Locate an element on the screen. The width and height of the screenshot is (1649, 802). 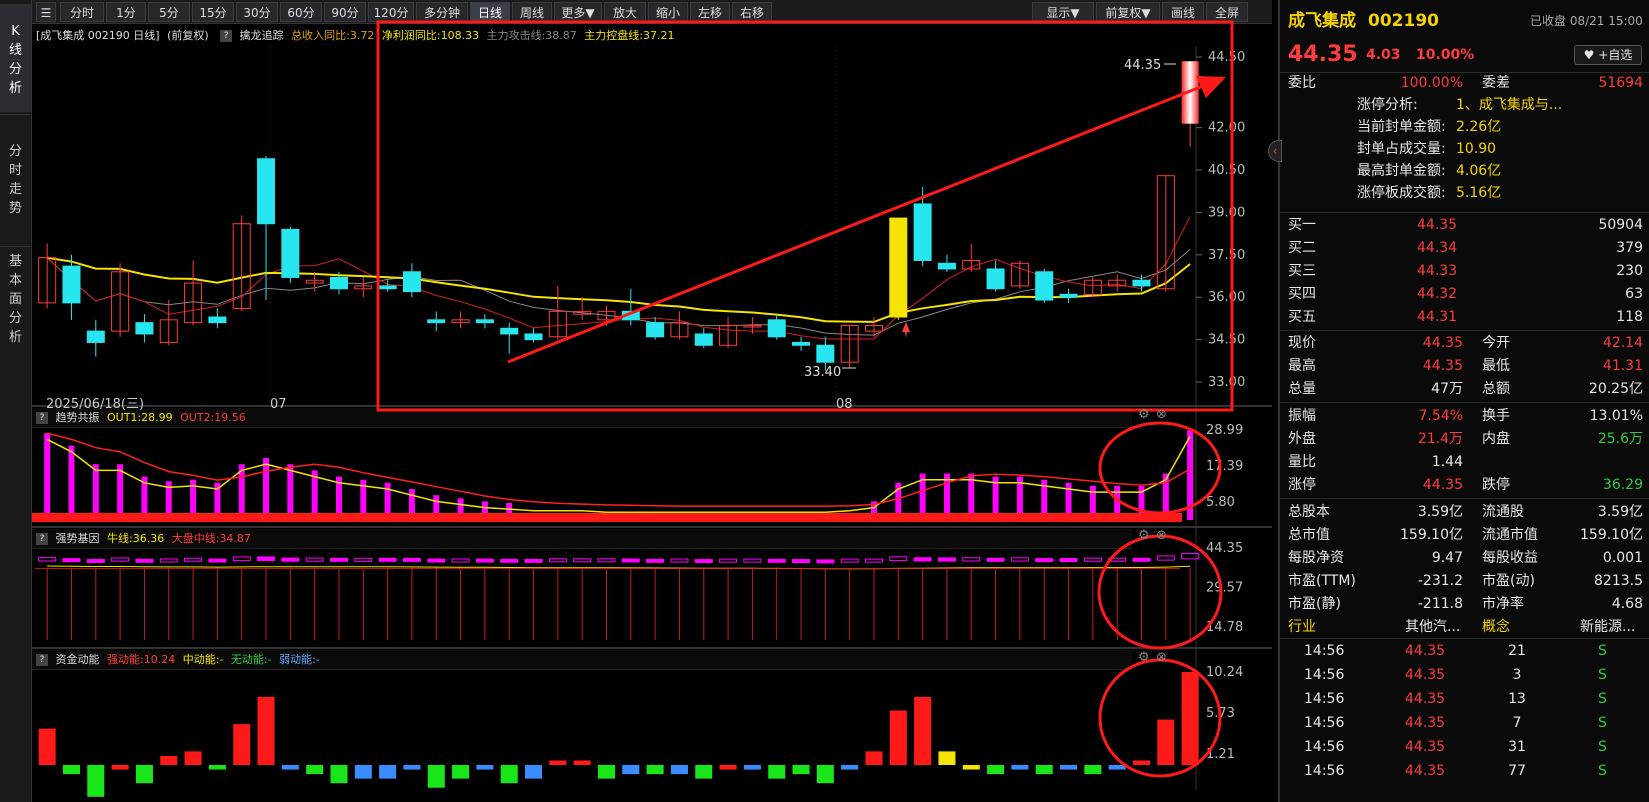
tick-volume: 3 is located at coordinates (1517, 675).